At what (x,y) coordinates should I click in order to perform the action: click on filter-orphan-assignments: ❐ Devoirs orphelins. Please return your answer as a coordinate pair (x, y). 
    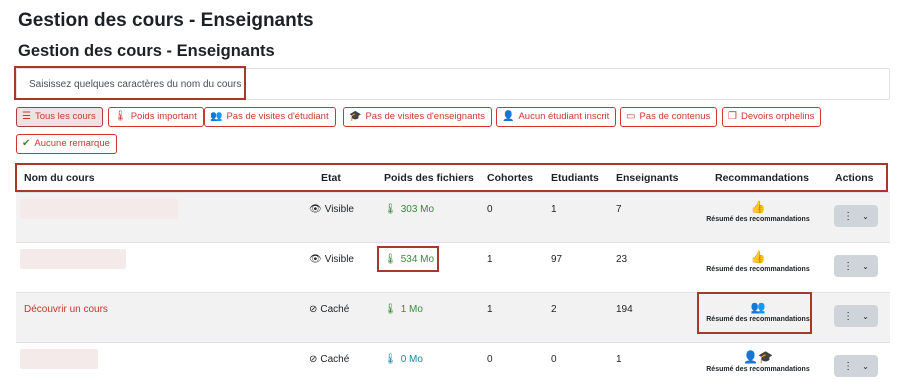
    Looking at the image, I should click on (772, 117).